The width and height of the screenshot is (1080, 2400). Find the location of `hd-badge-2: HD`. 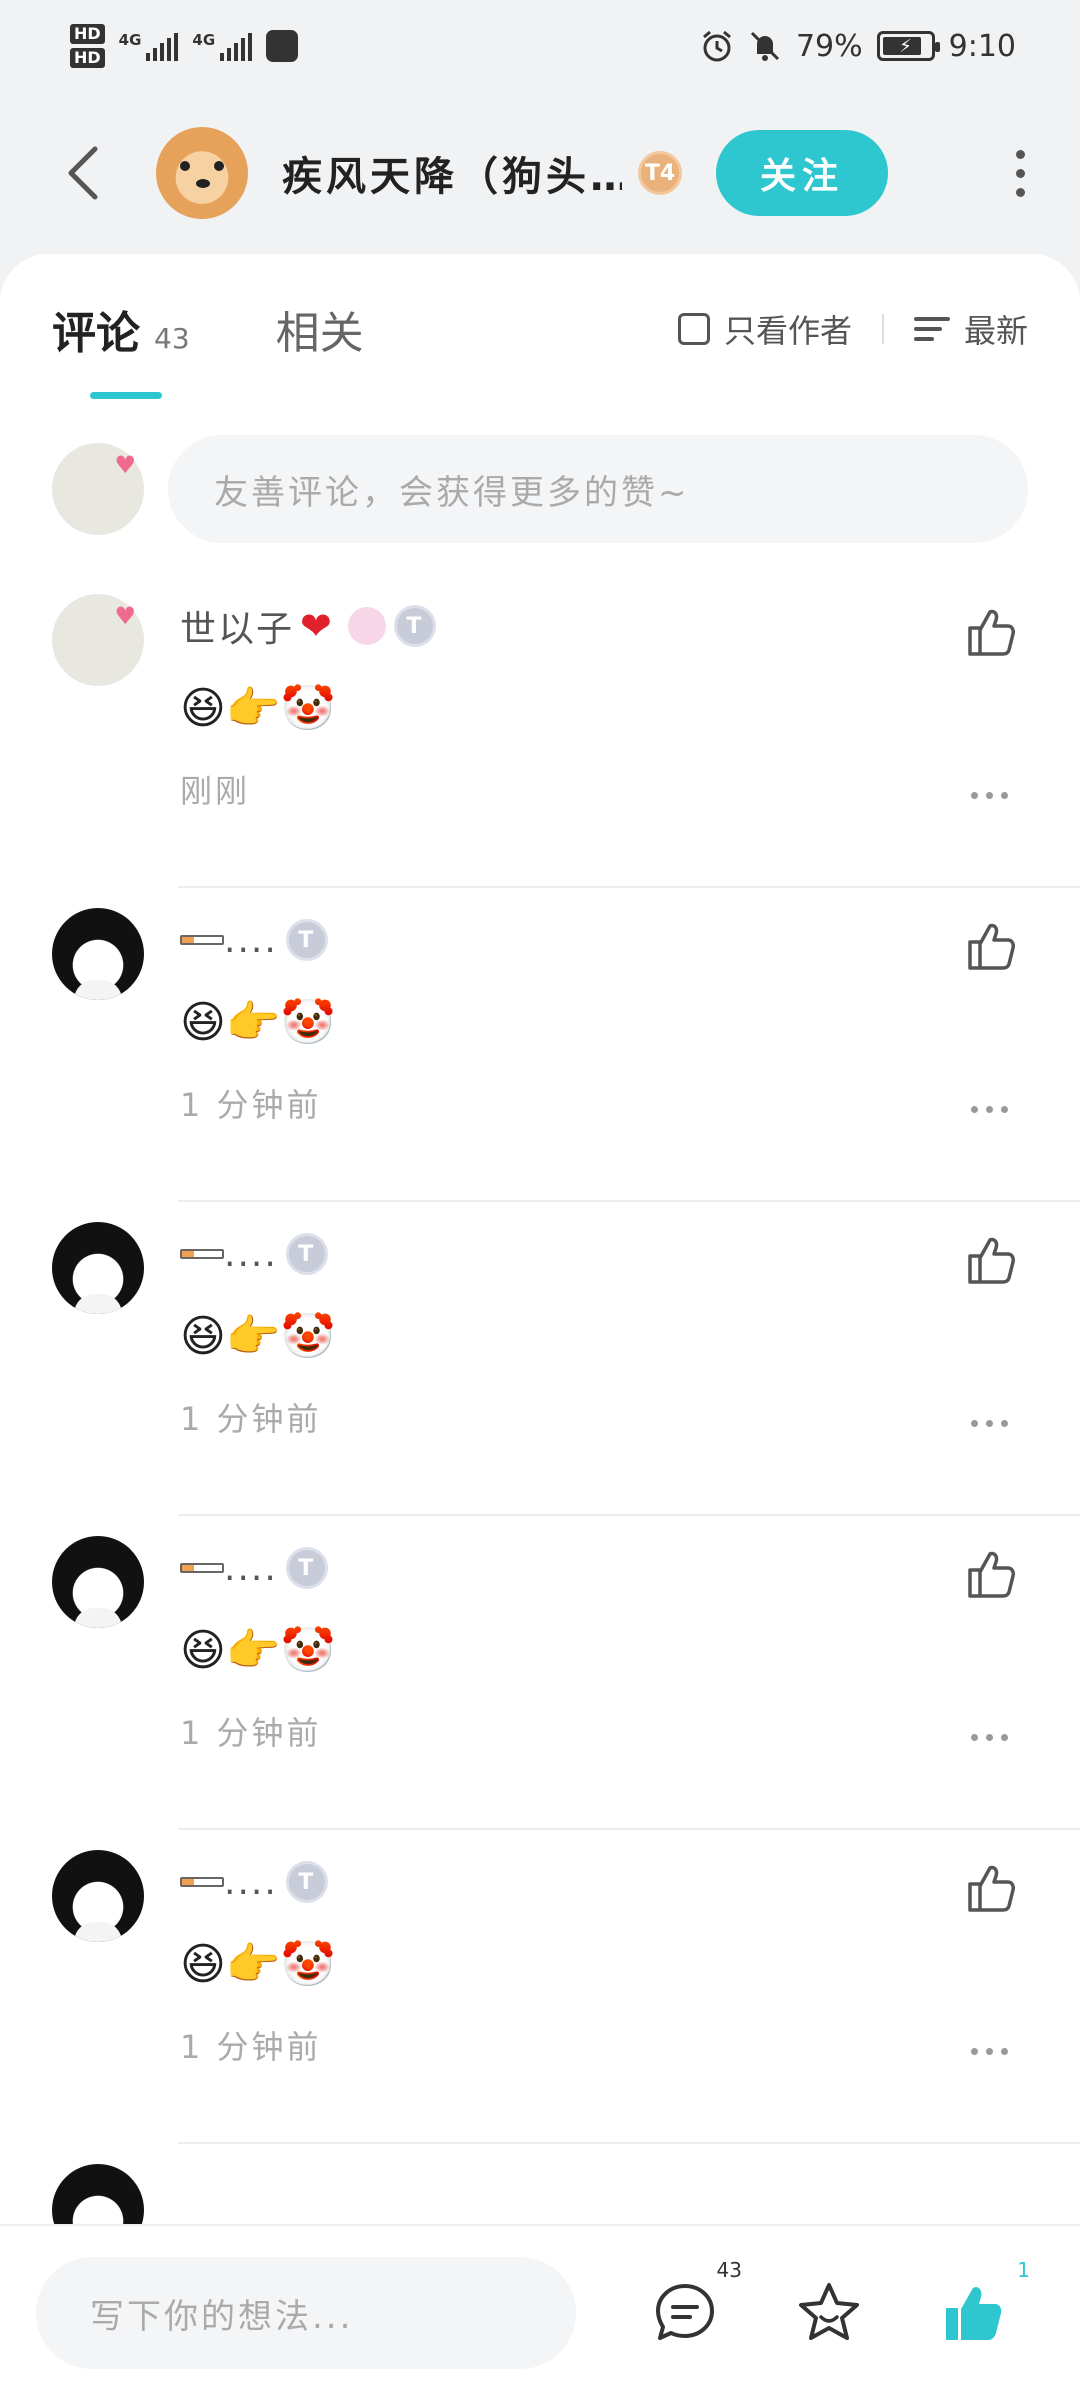

hd-badge-2: HD is located at coordinates (87, 58).